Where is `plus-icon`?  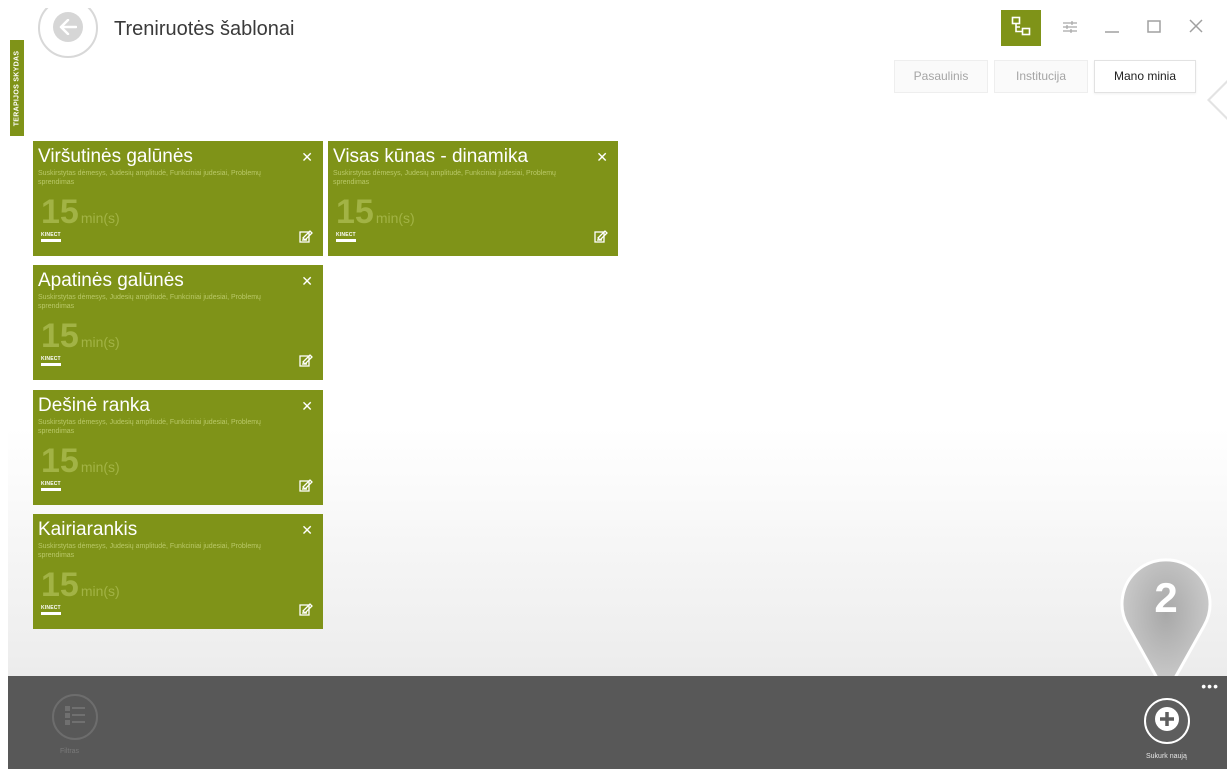
plus-icon is located at coordinates (1167, 721).